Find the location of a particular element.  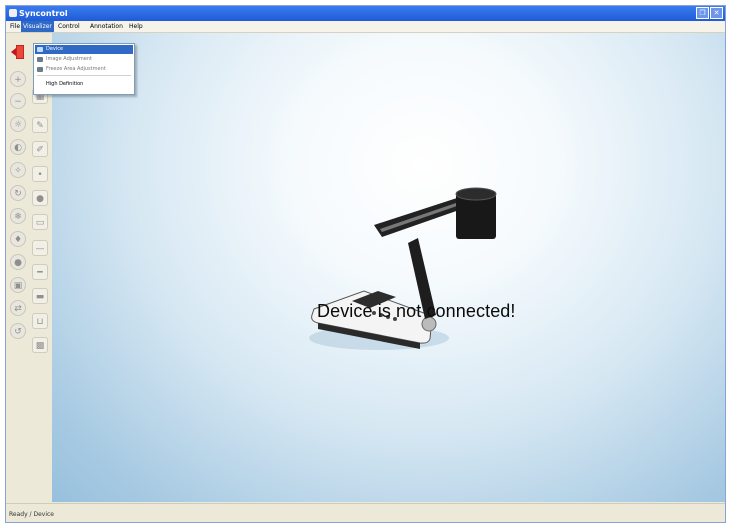

exit-icon is located at coordinates (18, 52).